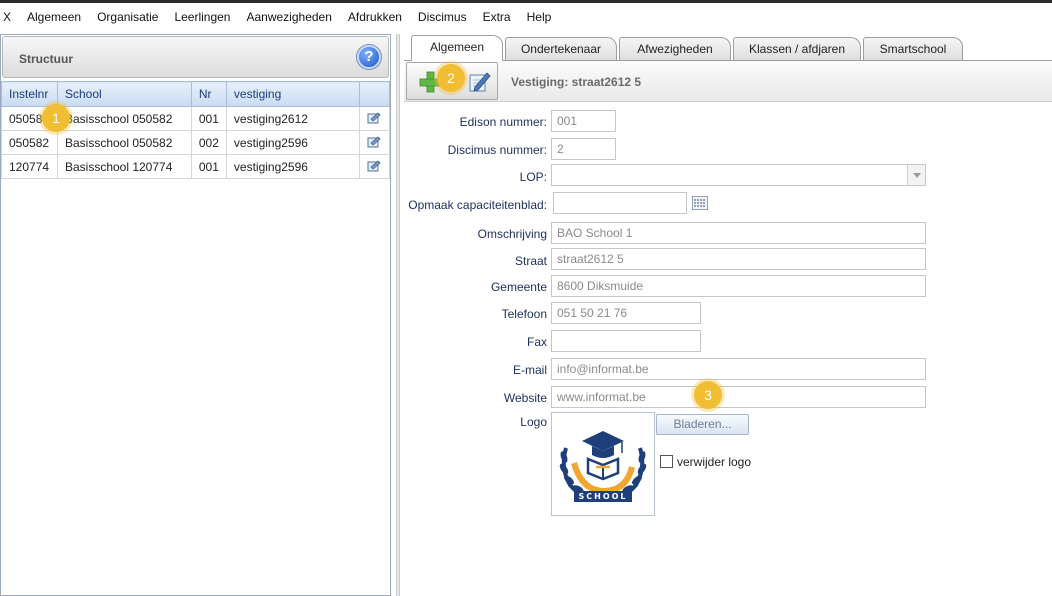  I want to click on panel-splitter, so click(398, 315).